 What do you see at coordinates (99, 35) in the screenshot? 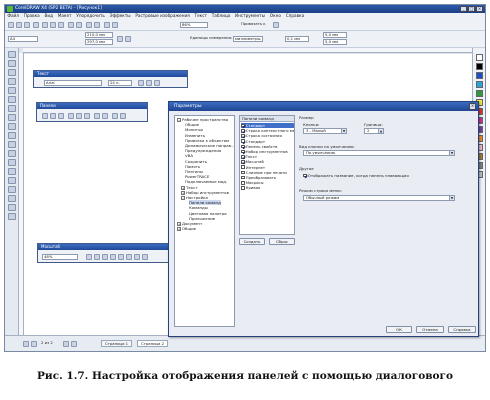
I see `page-width-field: 210,0 мм` at bounding box center [99, 35].